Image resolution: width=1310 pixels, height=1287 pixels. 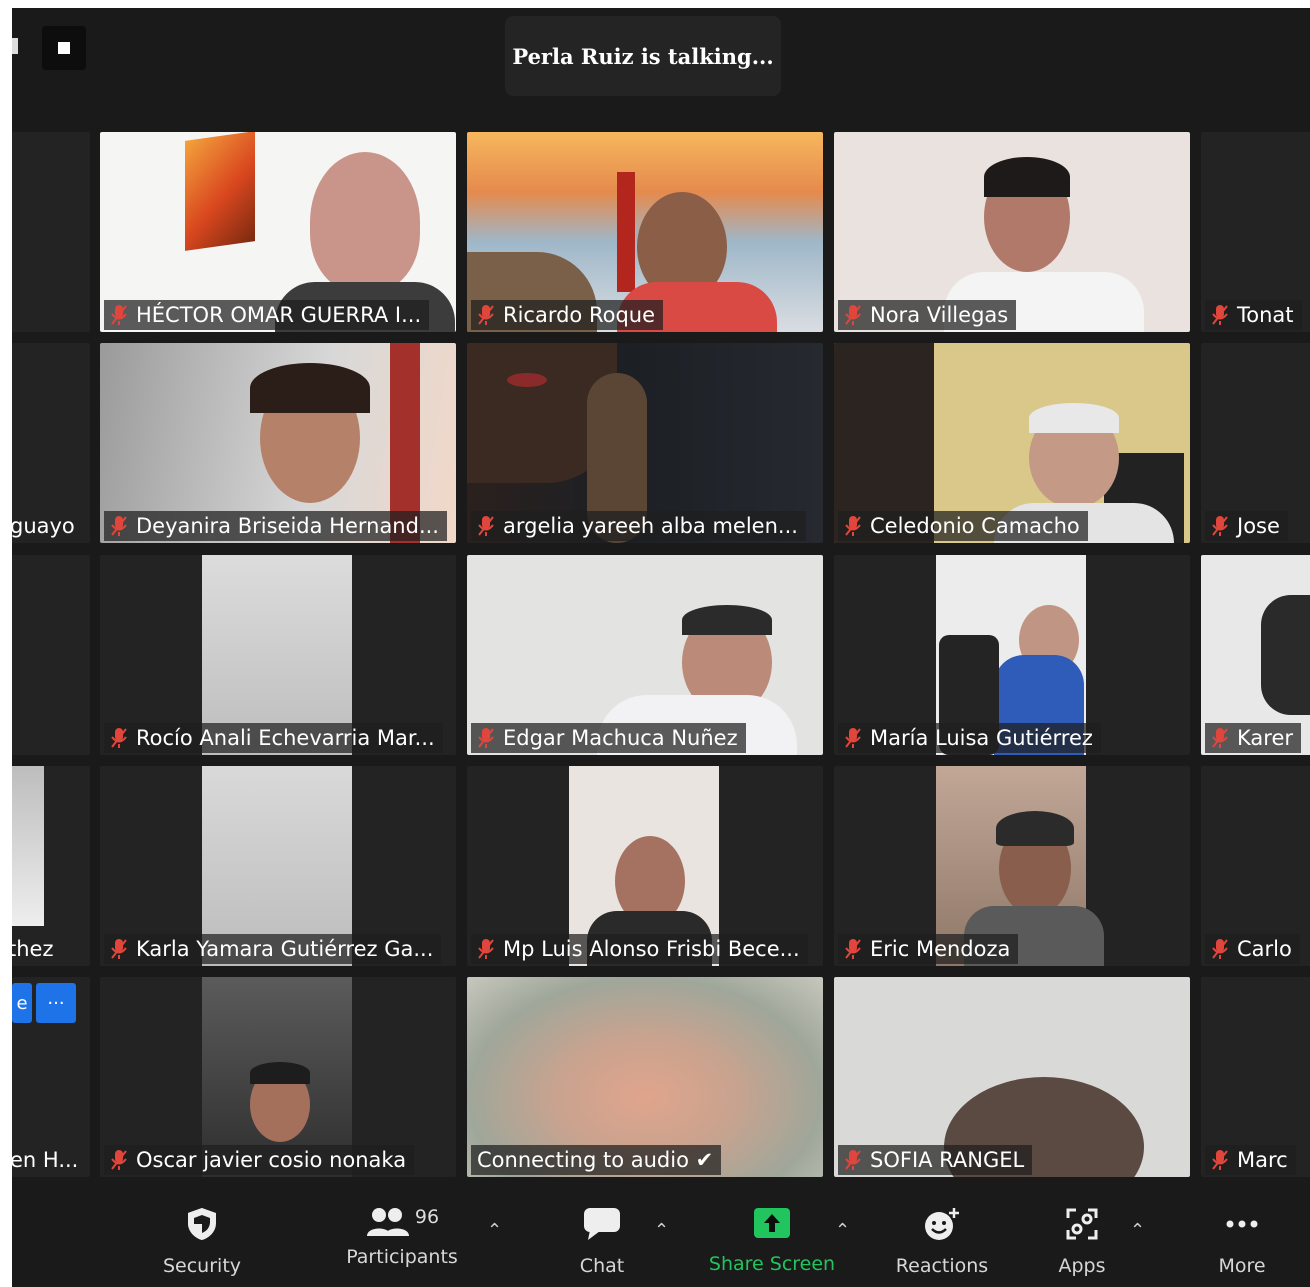 What do you see at coordinates (579, 315) in the screenshot?
I see `participant-name-label: Ricardo Roque` at bounding box center [579, 315].